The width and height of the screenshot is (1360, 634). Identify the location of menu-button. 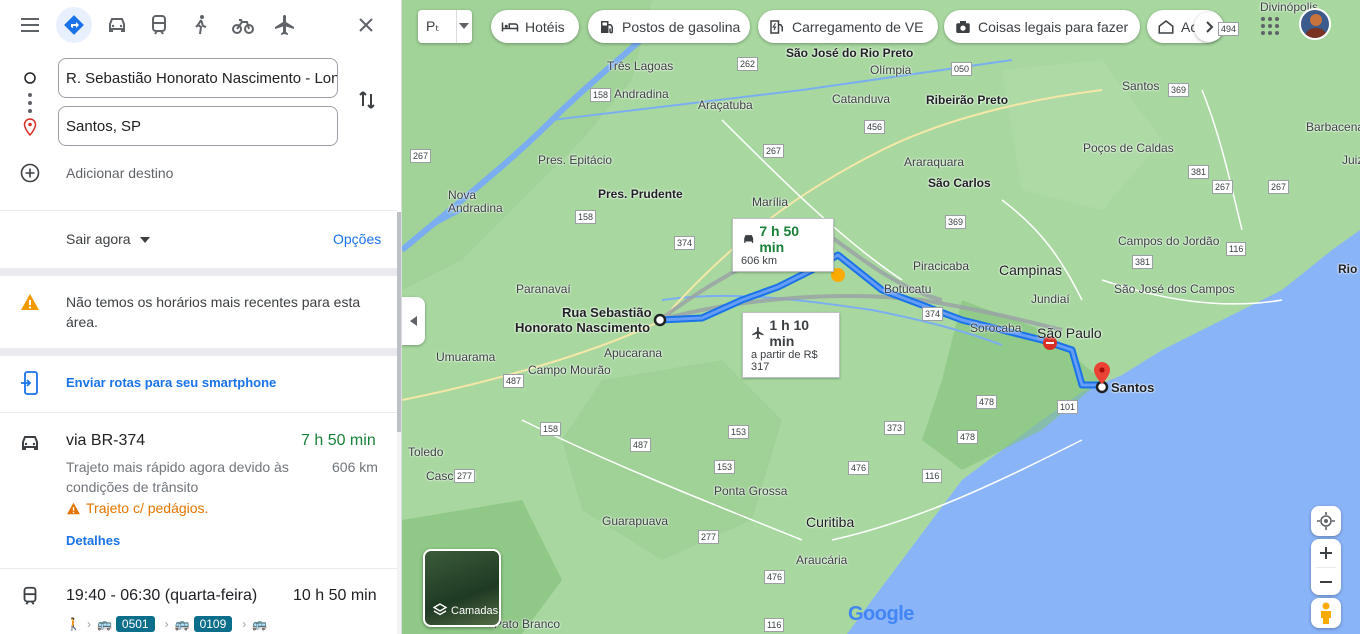
(30, 25).